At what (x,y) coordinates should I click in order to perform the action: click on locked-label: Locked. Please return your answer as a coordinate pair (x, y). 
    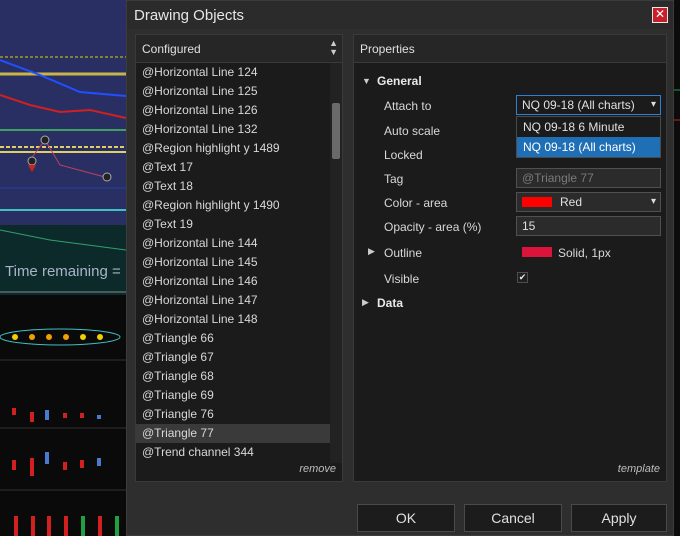
    Looking at the image, I should click on (403, 155).